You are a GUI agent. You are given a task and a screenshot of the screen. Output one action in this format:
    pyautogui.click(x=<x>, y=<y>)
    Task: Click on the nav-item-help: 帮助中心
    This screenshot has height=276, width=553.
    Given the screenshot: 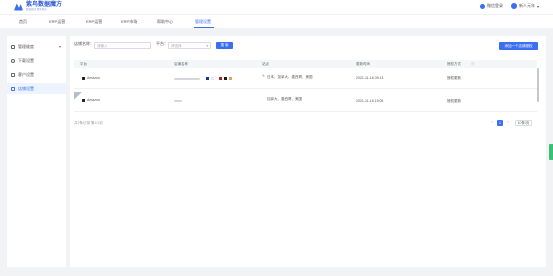 What is the action you would take?
    pyautogui.click(x=165, y=22)
    